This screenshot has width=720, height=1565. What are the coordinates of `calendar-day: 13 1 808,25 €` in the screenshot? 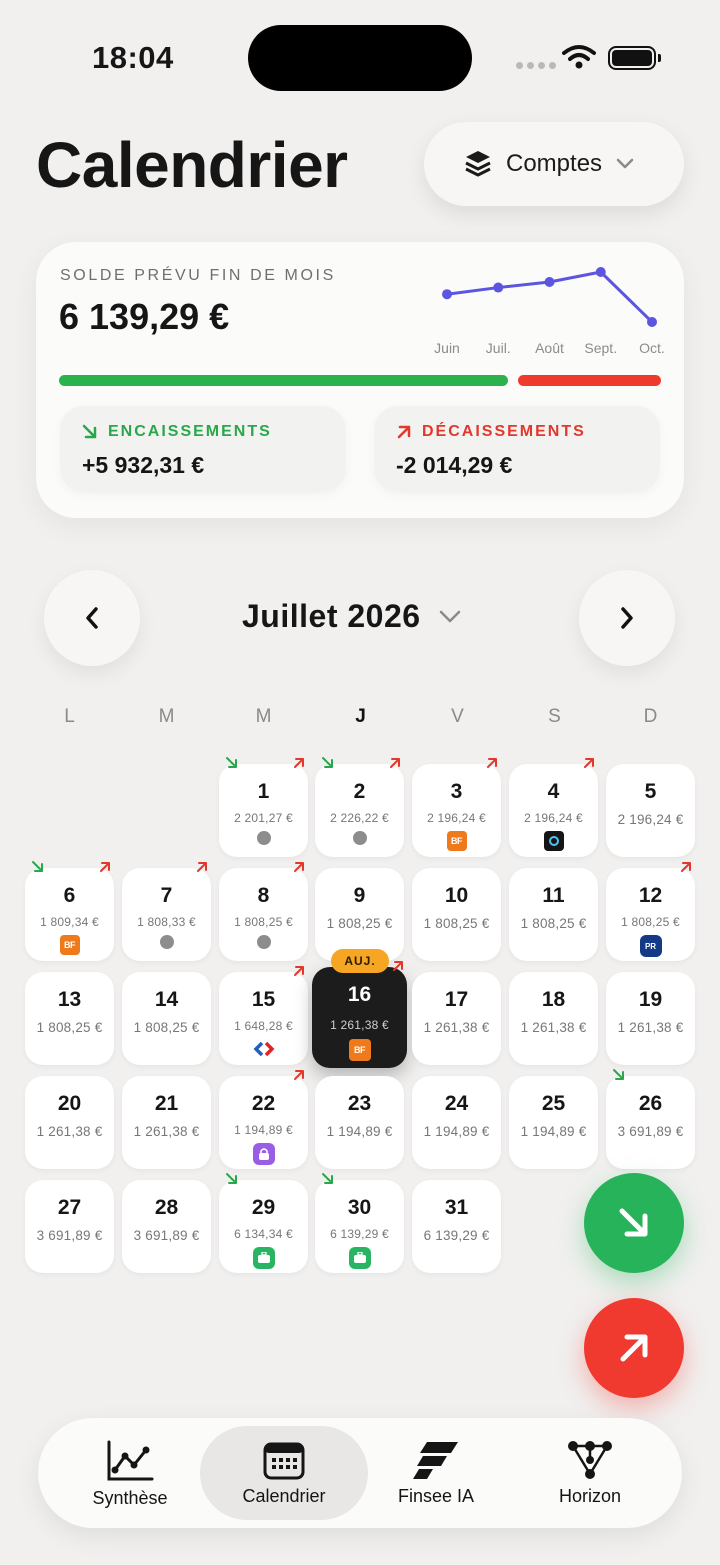 It's located at (69, 1018).